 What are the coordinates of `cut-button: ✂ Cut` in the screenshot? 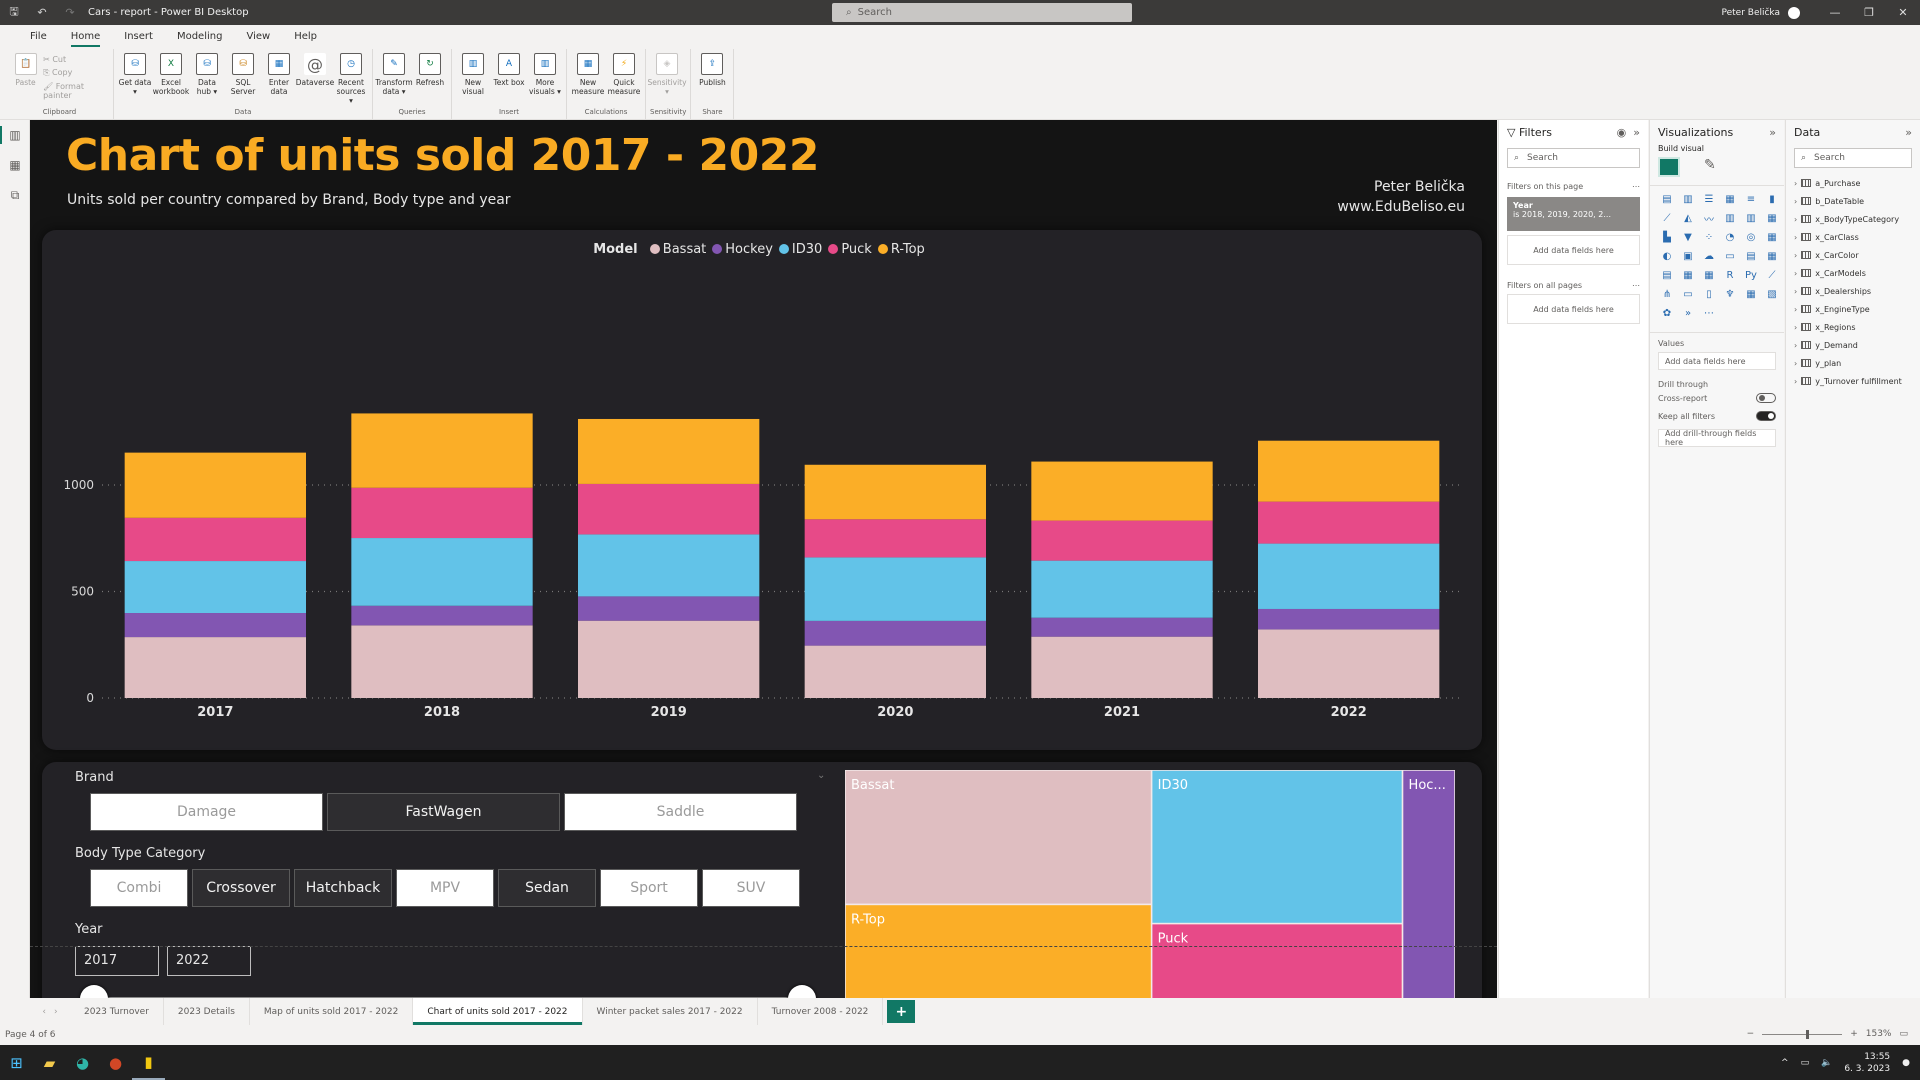 It's located at (76, 59).